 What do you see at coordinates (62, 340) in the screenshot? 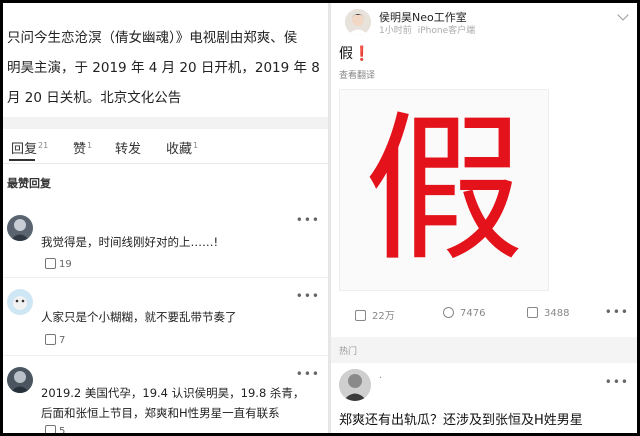
I see `like-count: 7` at bounding box center [62, 340].